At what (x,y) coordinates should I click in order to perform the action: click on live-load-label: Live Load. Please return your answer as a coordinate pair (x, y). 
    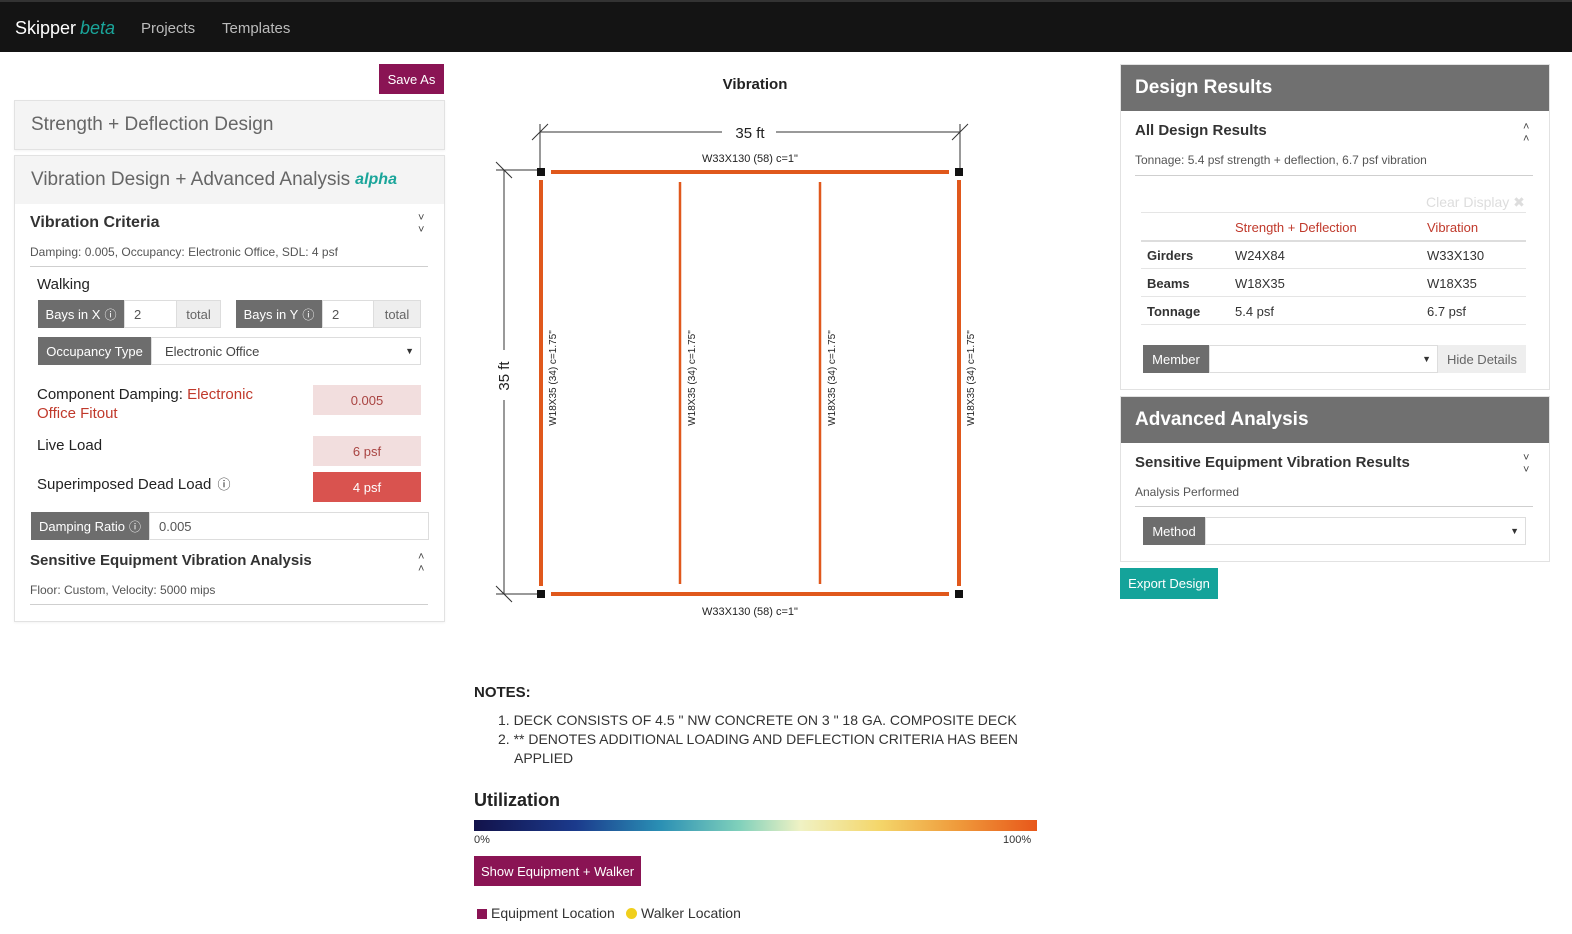
    Looking at the image, I should click on (70, 445).